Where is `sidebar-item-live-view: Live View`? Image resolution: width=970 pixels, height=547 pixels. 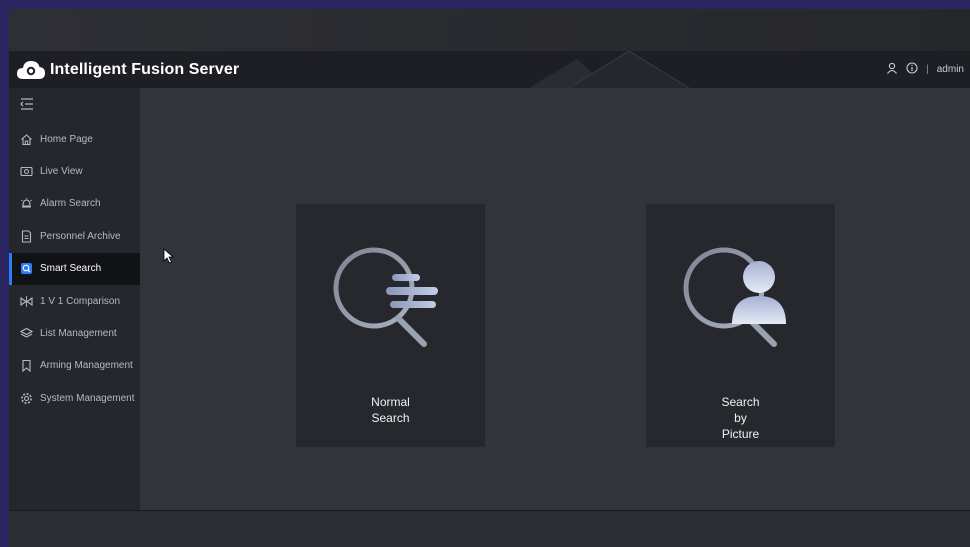
sidebar-item-live-view: Live View is located at coordinates (74, 171).